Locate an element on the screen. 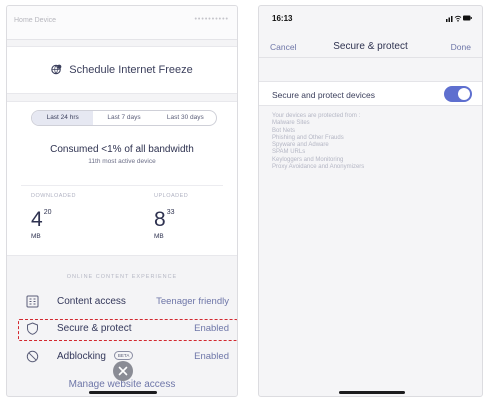  activity-rank: 11th most active device is located at coordinates (122, 161).